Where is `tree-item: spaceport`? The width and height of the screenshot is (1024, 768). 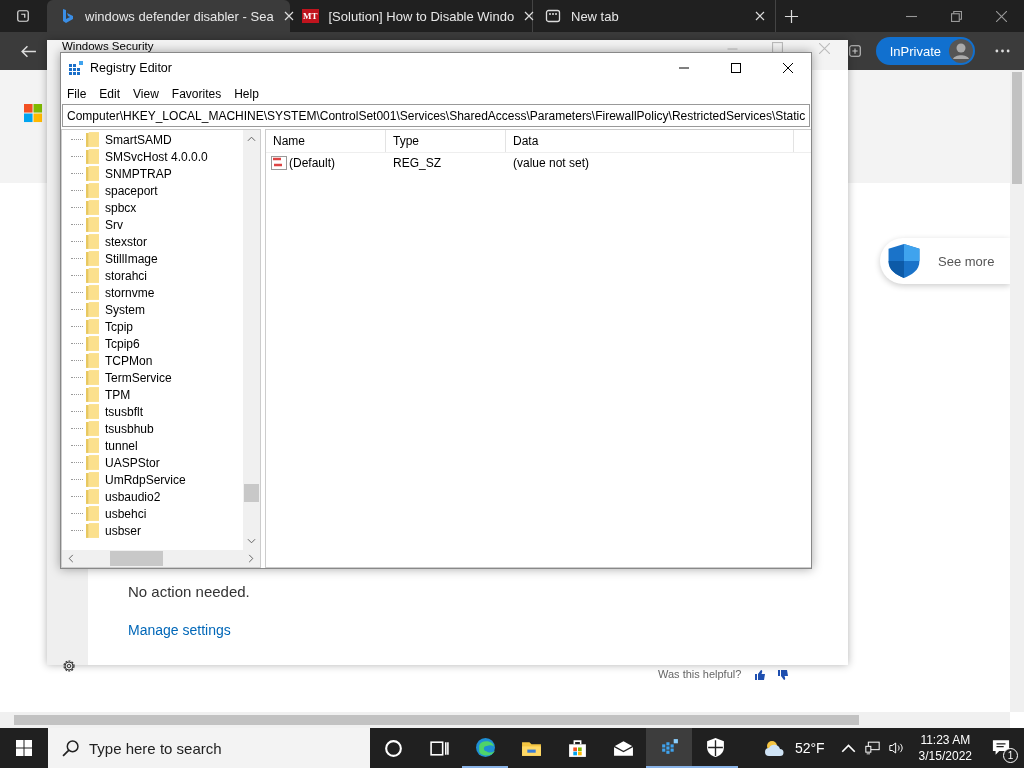
tree-item: spaceport is located at coordinates (131, 190).